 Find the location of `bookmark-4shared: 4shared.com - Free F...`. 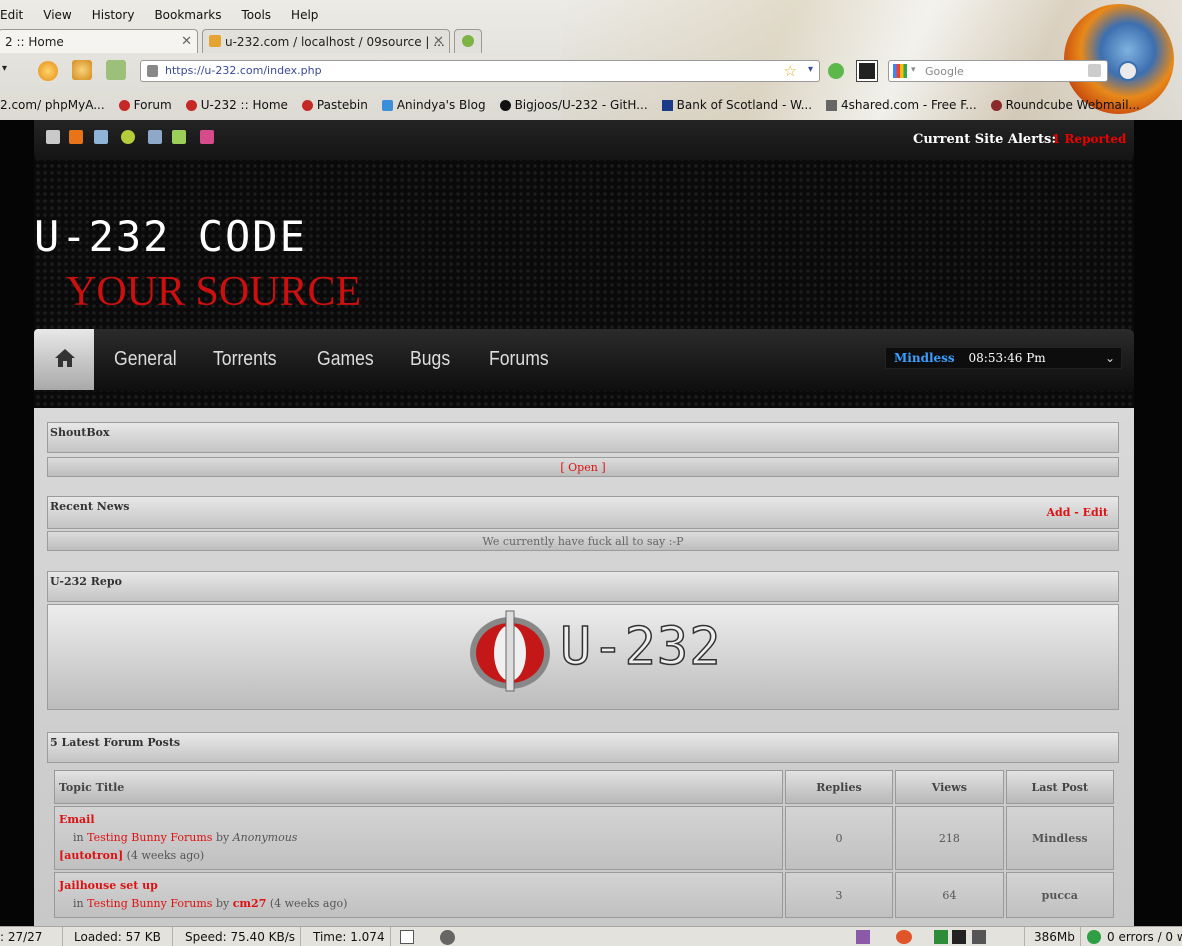

bookmark-4shared: 4shared.com - Free F... is located at coordinates (901, 105).